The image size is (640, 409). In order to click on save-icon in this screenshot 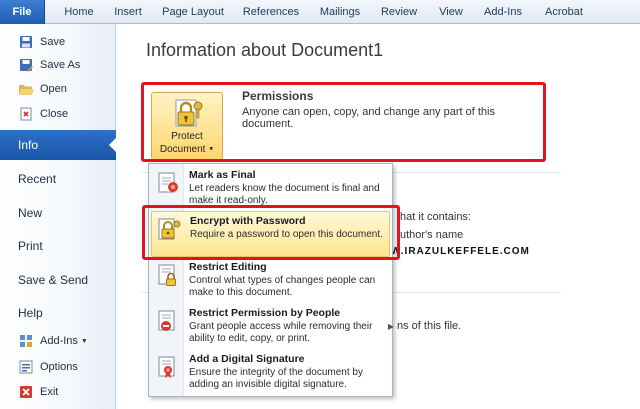, I will do `click(26, 42)`.